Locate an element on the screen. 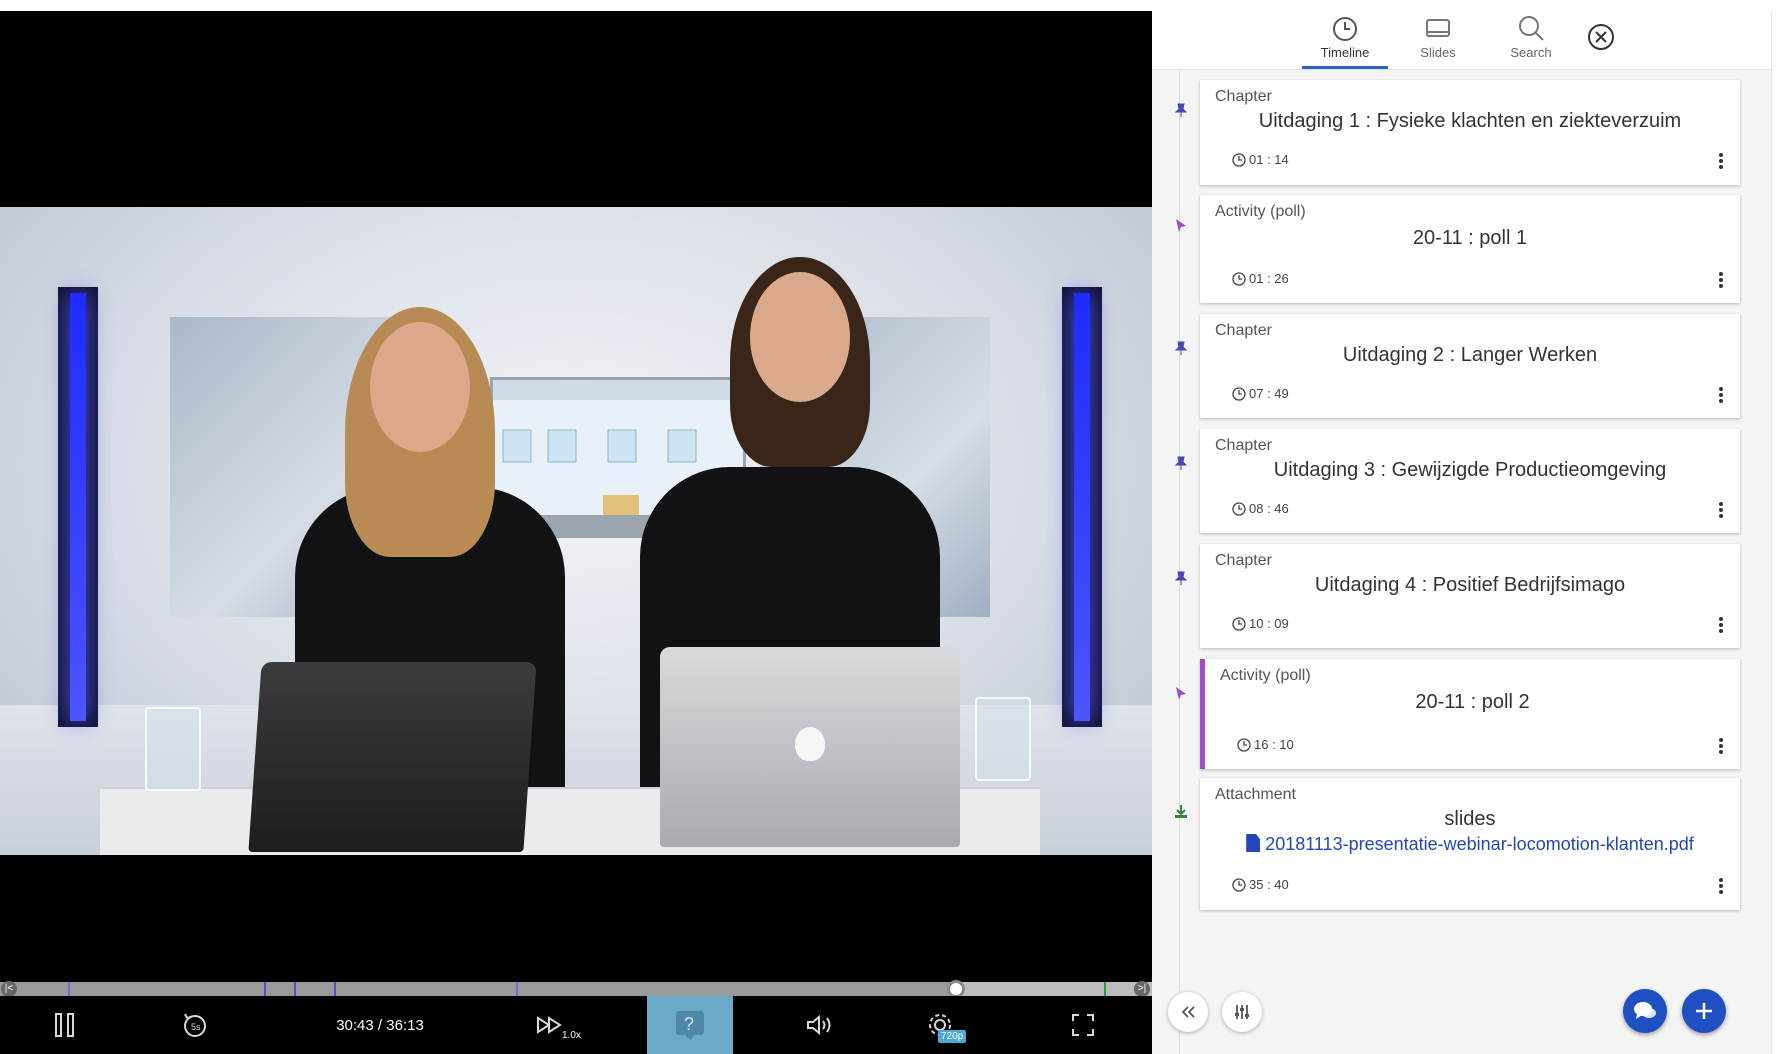  timeline-line is located at coordinates (1179, 561).